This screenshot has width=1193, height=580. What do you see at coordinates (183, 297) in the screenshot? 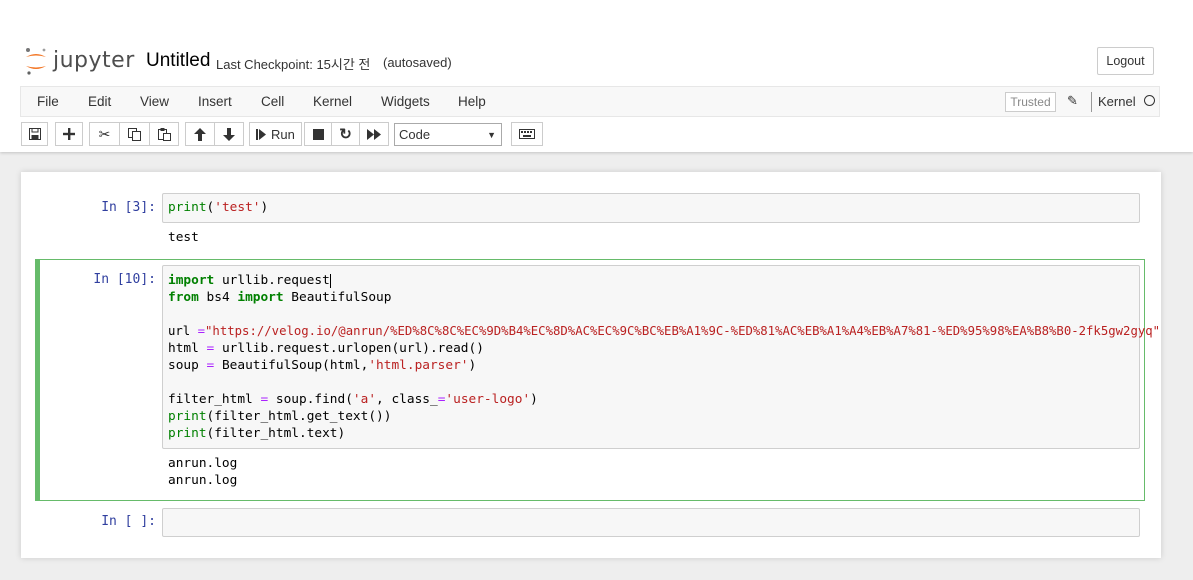
I see `code-token: from` at bounding box center [183, 297].